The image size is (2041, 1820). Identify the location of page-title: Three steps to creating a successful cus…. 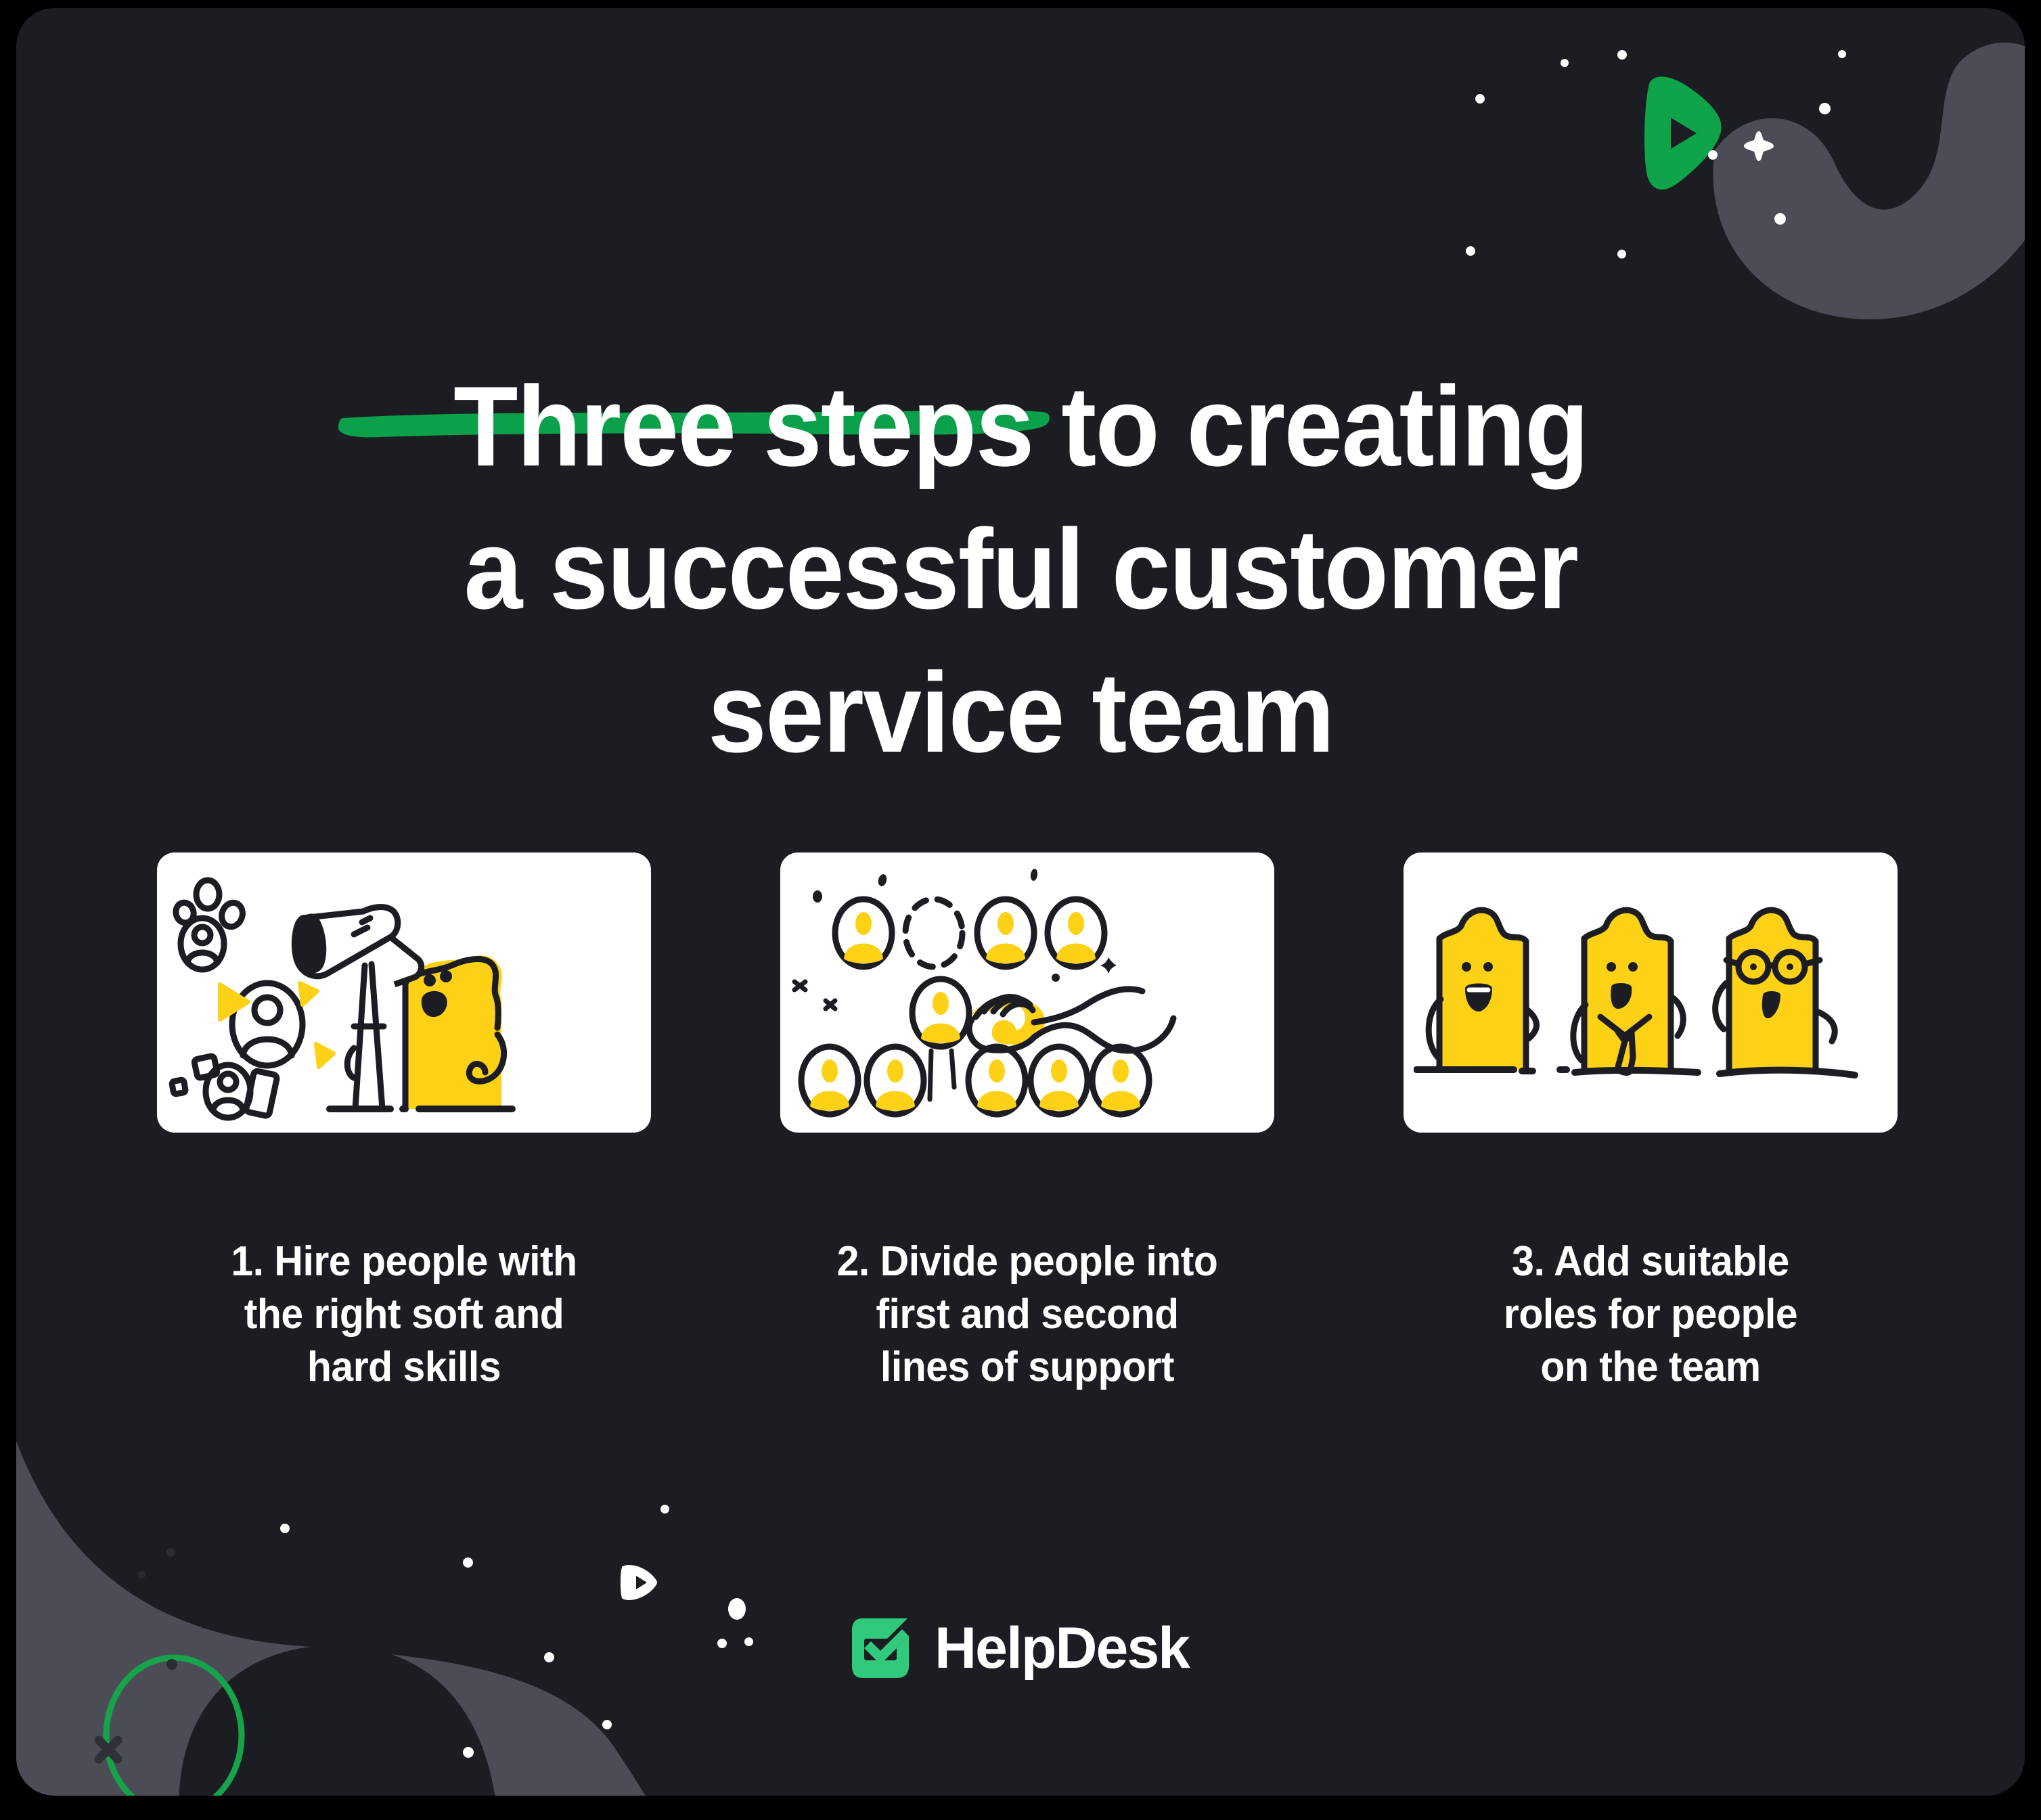
(1021, 569).